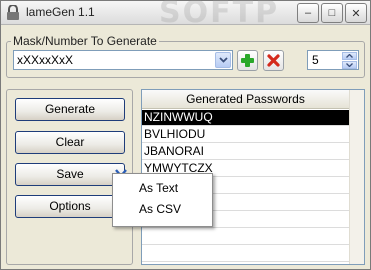 This screenshot has width=371, height=270. I want to click on options-button: Options, so click(70, 206).